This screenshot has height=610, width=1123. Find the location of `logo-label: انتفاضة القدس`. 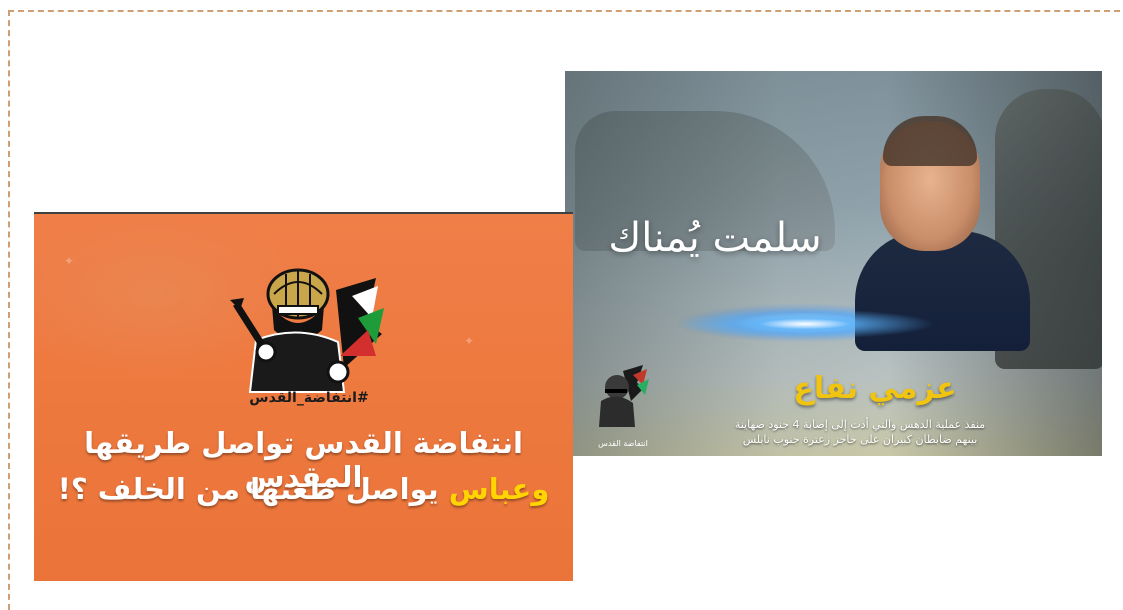

logo-label: انتفاضة القدس is located at coordinates (623, 443).